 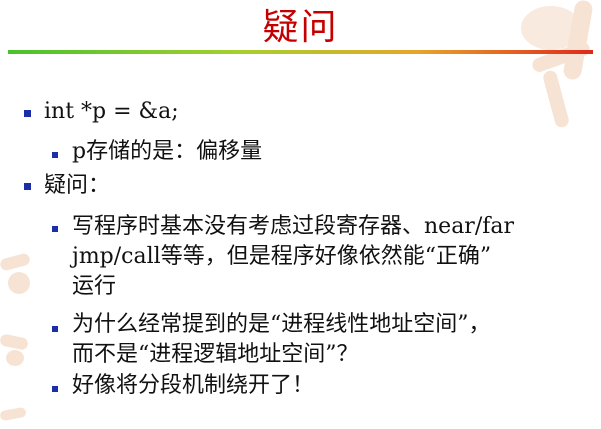 I want to click on sub-bullet-item: 为什么经常提到的是“进程线性地址空间”， 而不是“进程逻辑地址空间”？, so click(x=281, y=340).